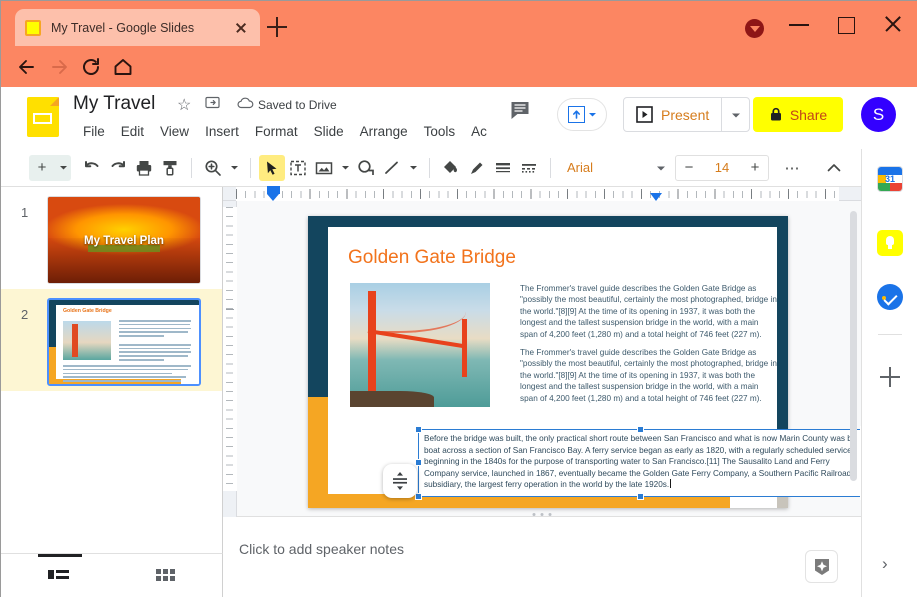 This screenshot has height=597, width=917. I want to click on menu-insert: Insert, so click(222, 131).